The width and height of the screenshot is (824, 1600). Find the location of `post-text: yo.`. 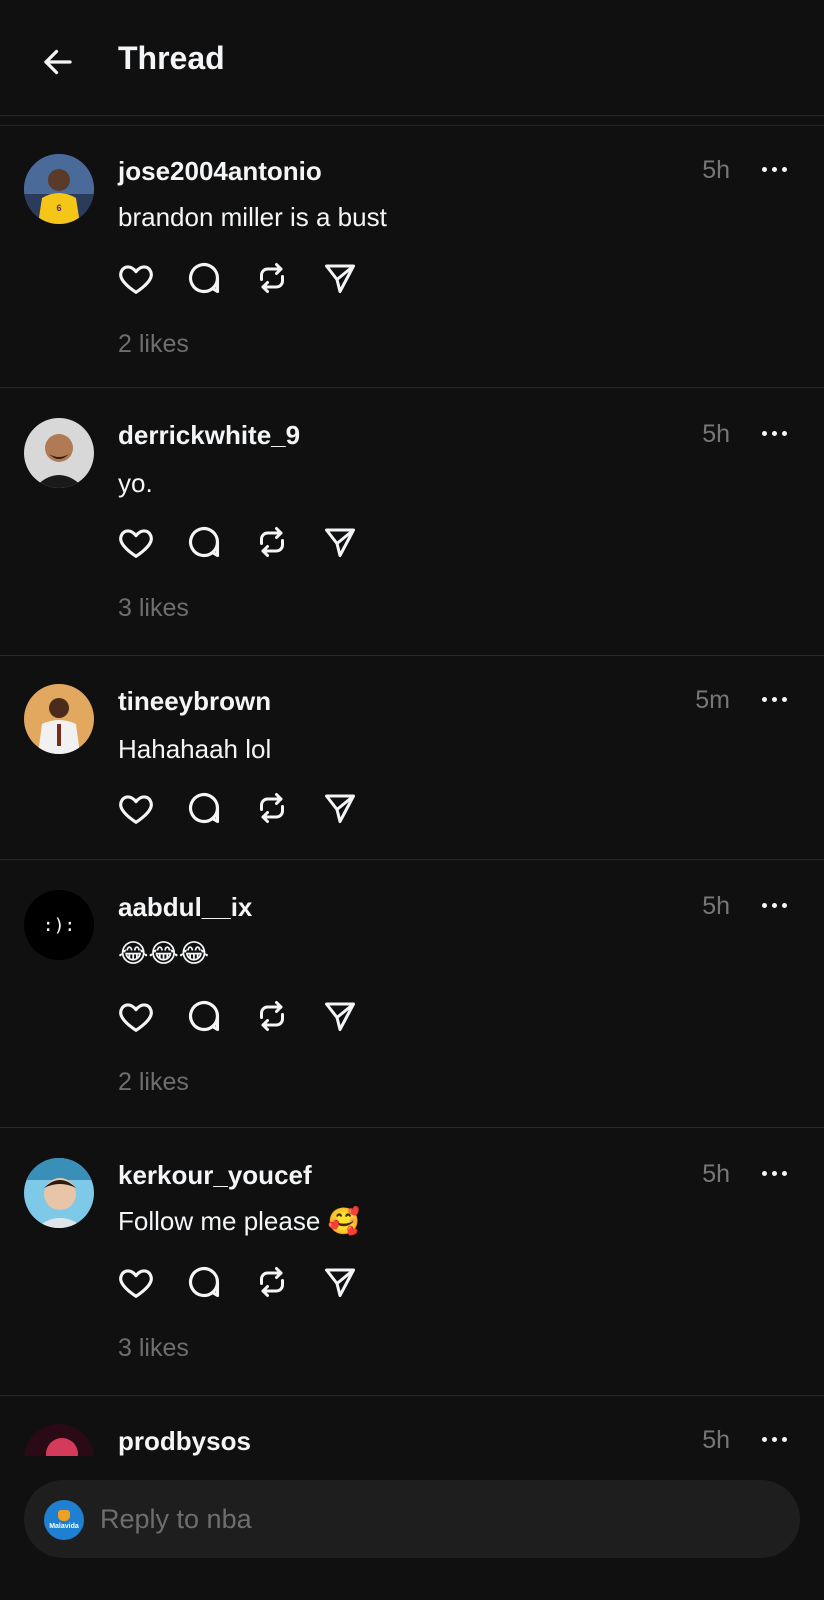

post-text: yo. is located at coordinates (135, 483).